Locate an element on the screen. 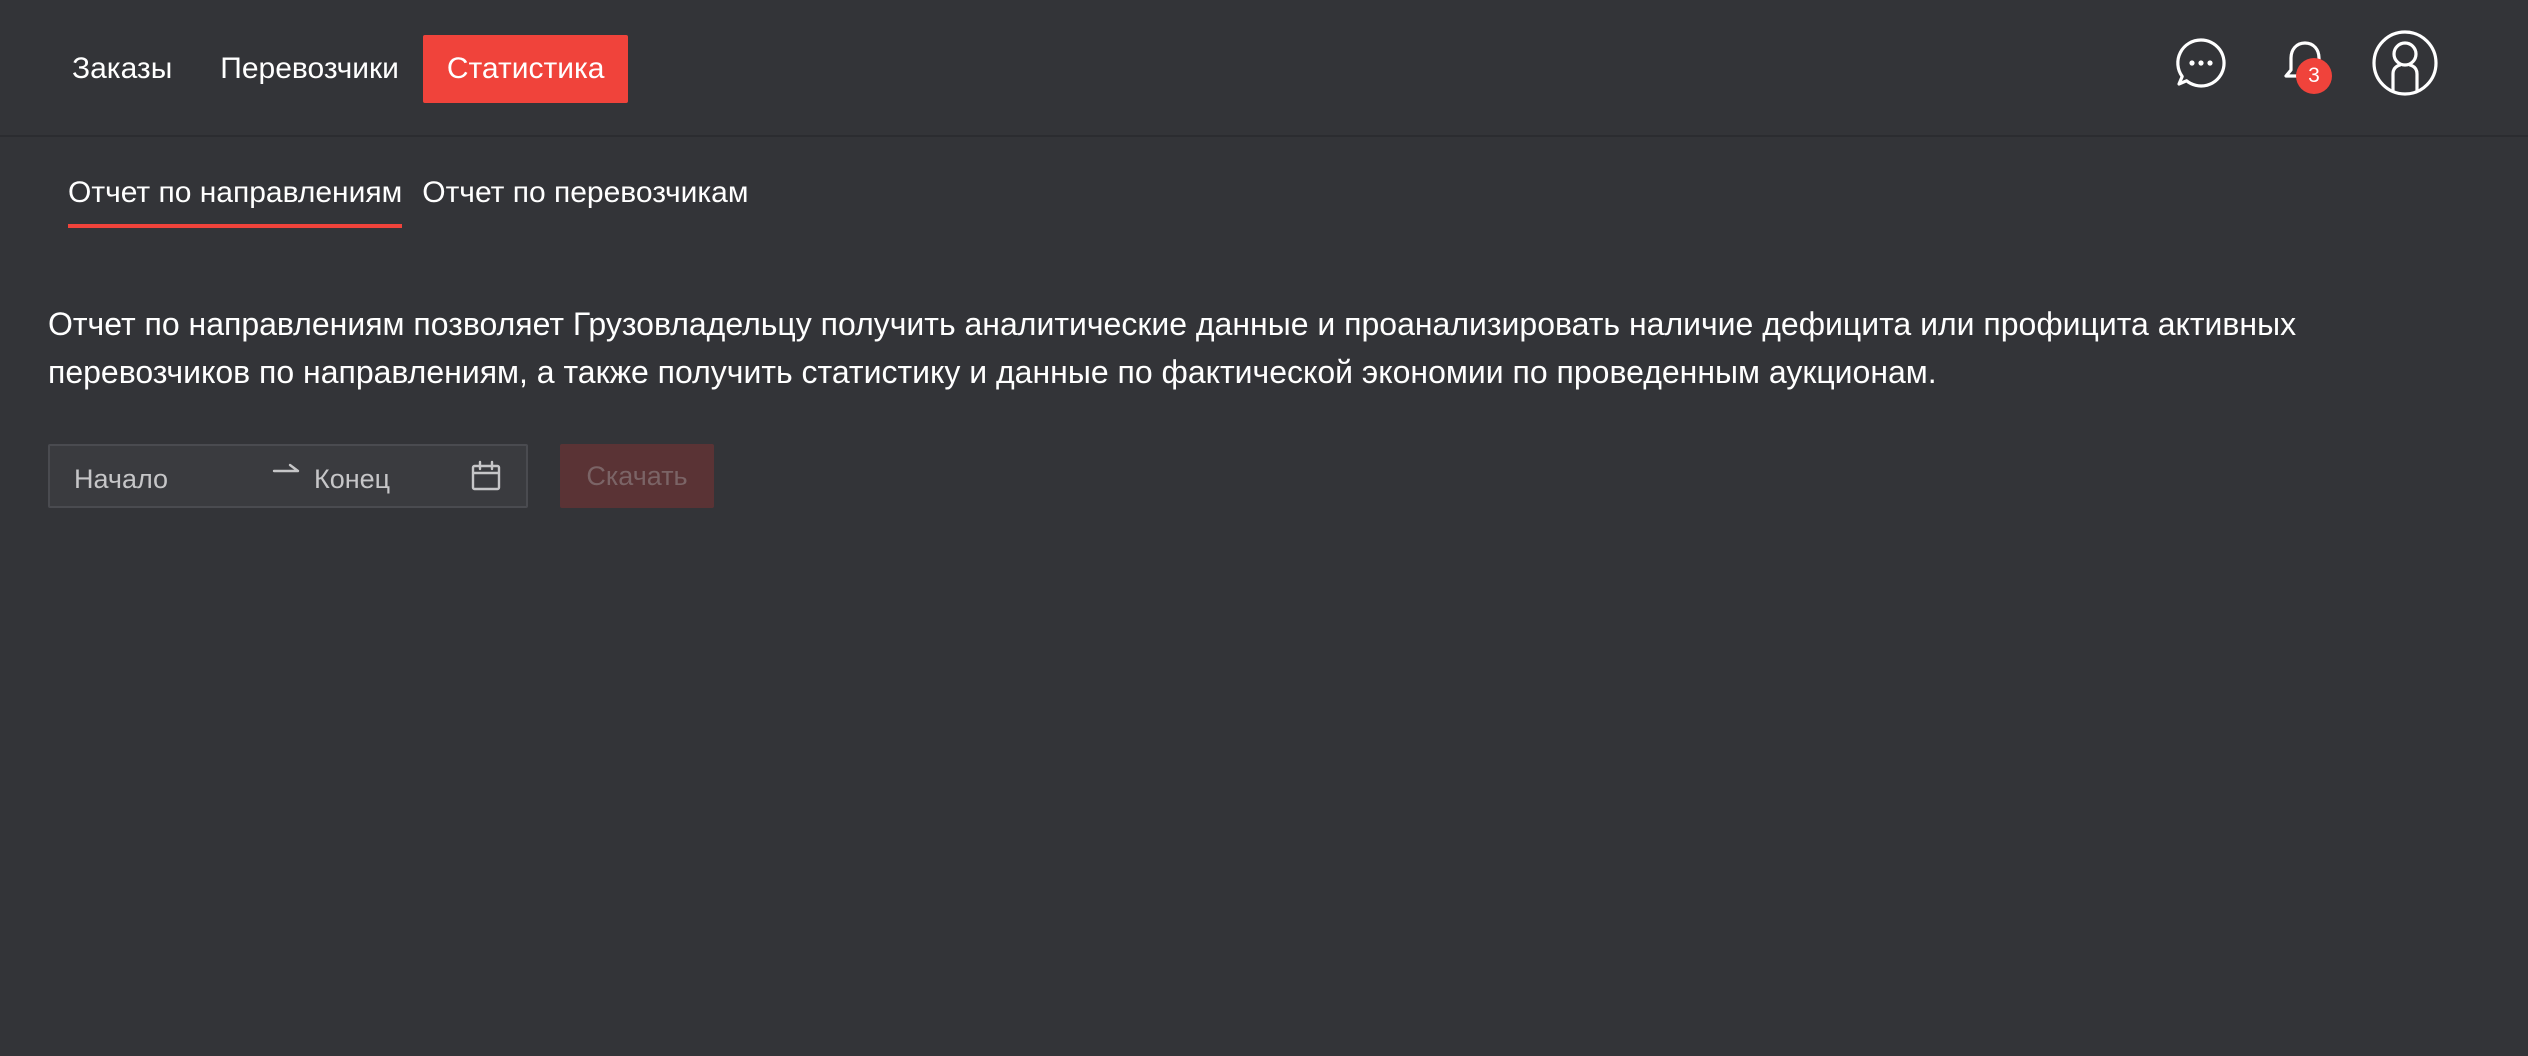 This screenshot has height=1056, width=2528. download-button: Скачать is located at coordinates (637, 476).